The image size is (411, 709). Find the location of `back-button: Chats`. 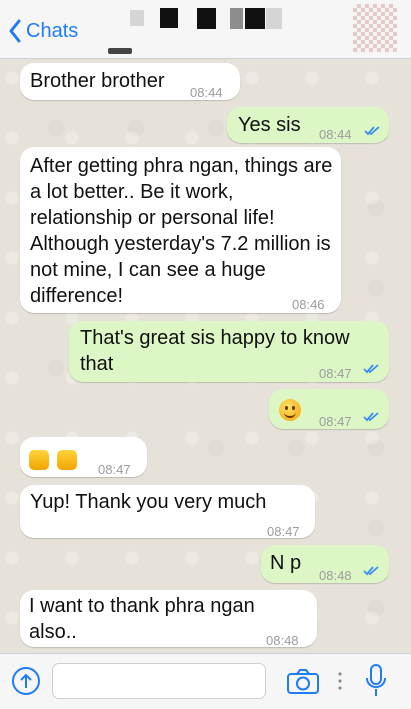

back-button: Chats is located at coordinates (43, 31).